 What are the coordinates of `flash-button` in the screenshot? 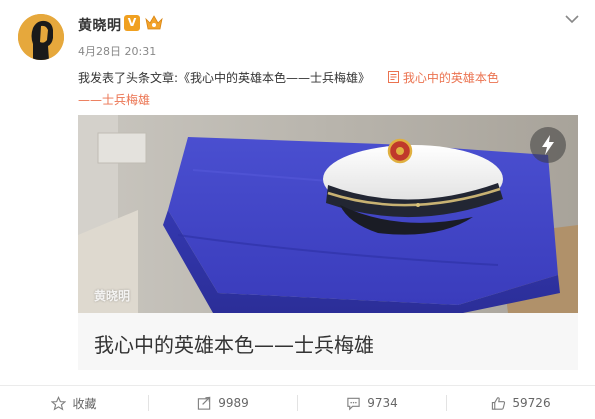 It's located at (548, 145).